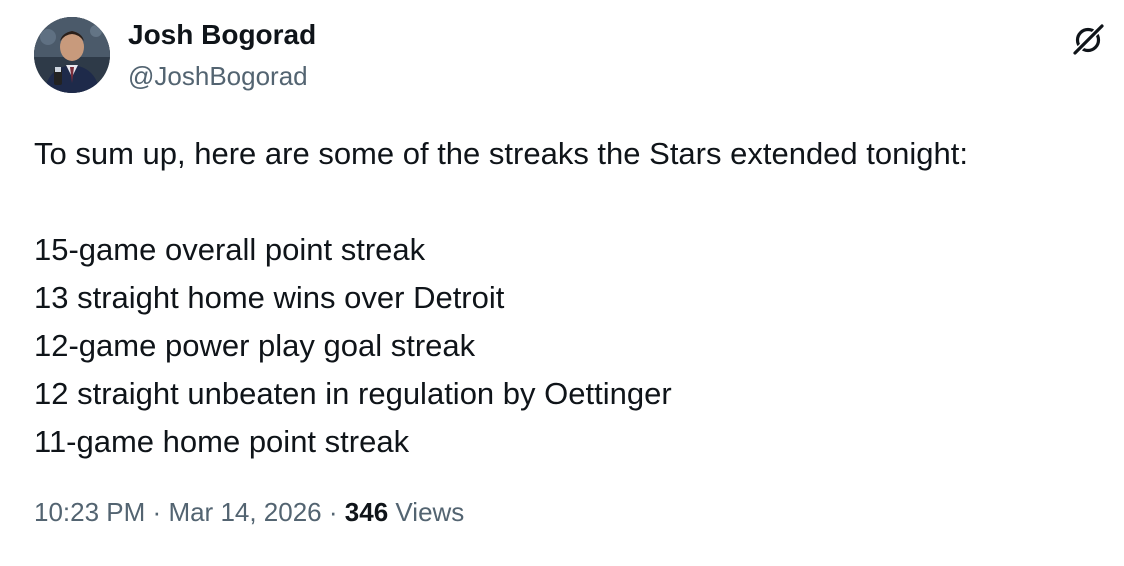 The image size is (1124, 566). I want to click on streak-line: 13 straight home wins over Detroit, so click(269, 297).